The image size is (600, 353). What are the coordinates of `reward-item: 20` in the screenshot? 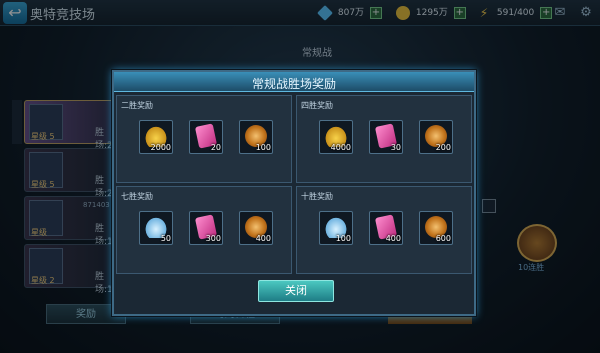 It's located at (206, 137).